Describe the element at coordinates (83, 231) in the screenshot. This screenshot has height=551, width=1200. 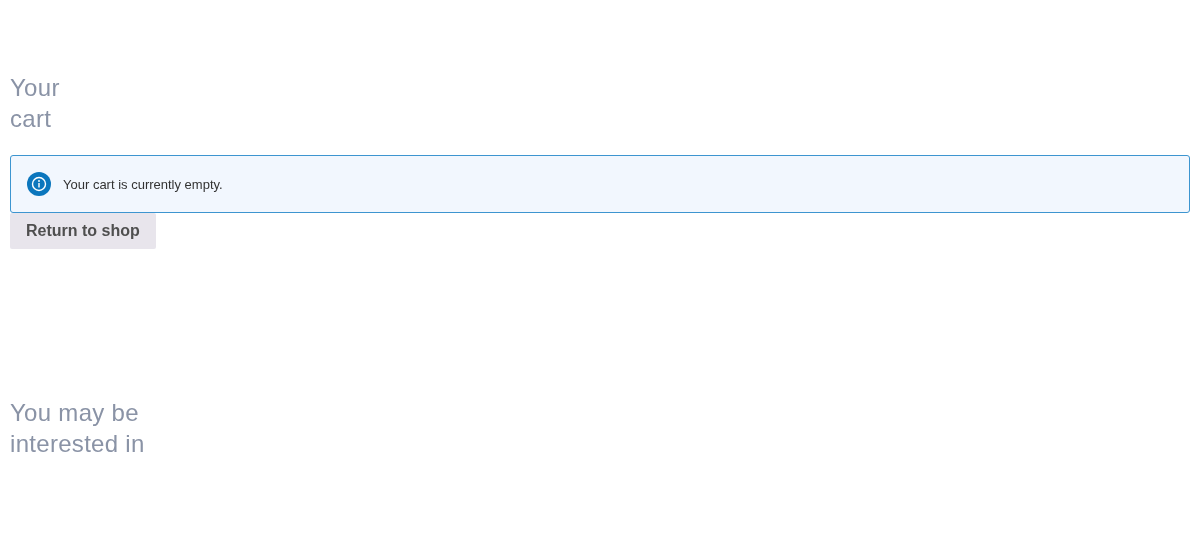
I see `return-to-shop-button: Return to shop` at that location.